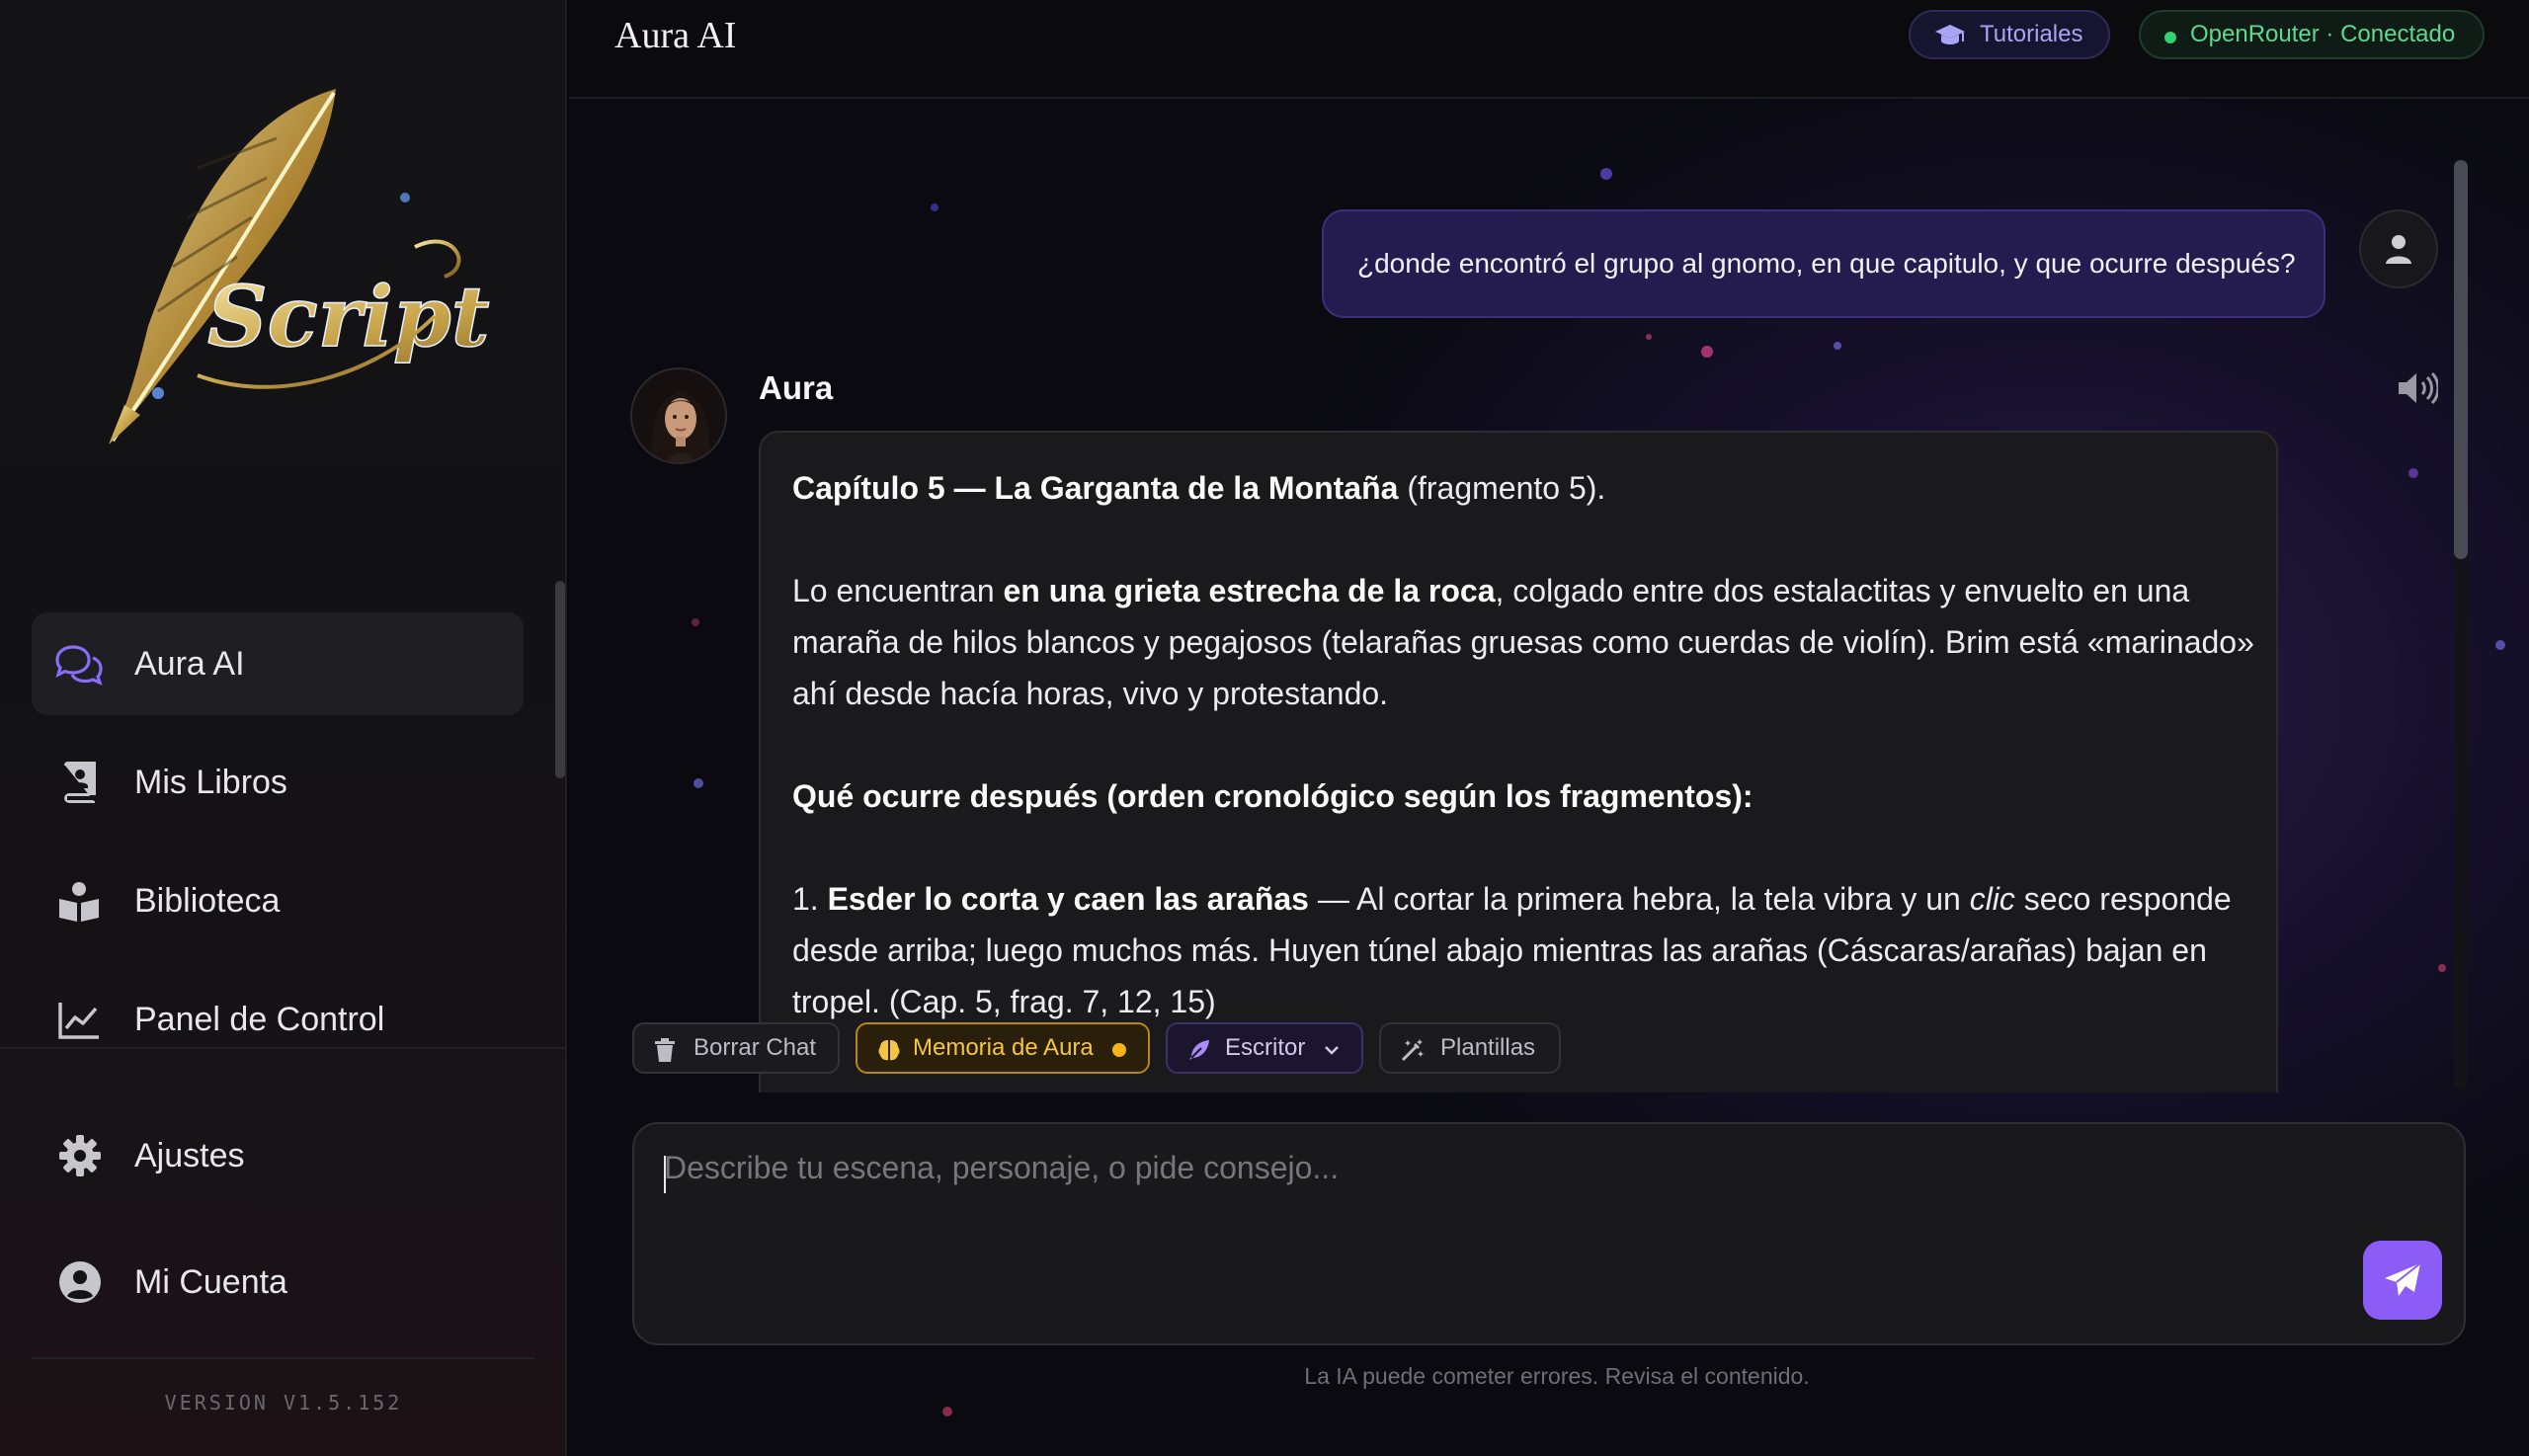 This screenshot has height=1456, width=2529. I want to click on graduation-cap-icon, so click(1950, 39).